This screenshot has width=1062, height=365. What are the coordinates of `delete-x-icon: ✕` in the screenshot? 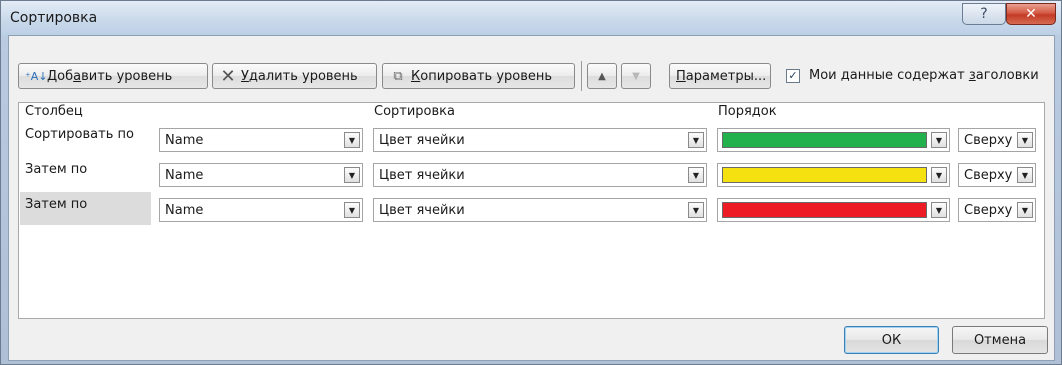 It's located at (228, 76).